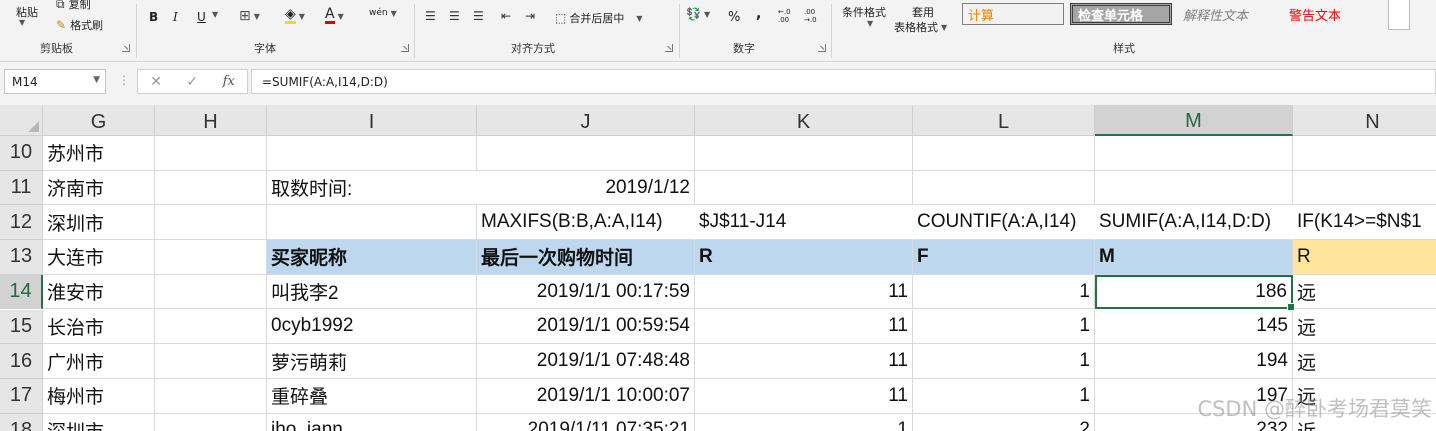  What do you see at coordinates (372, 257) in the screenshot?
I see `cell-i13: 买家昵称` at bounding box center [372, 257].